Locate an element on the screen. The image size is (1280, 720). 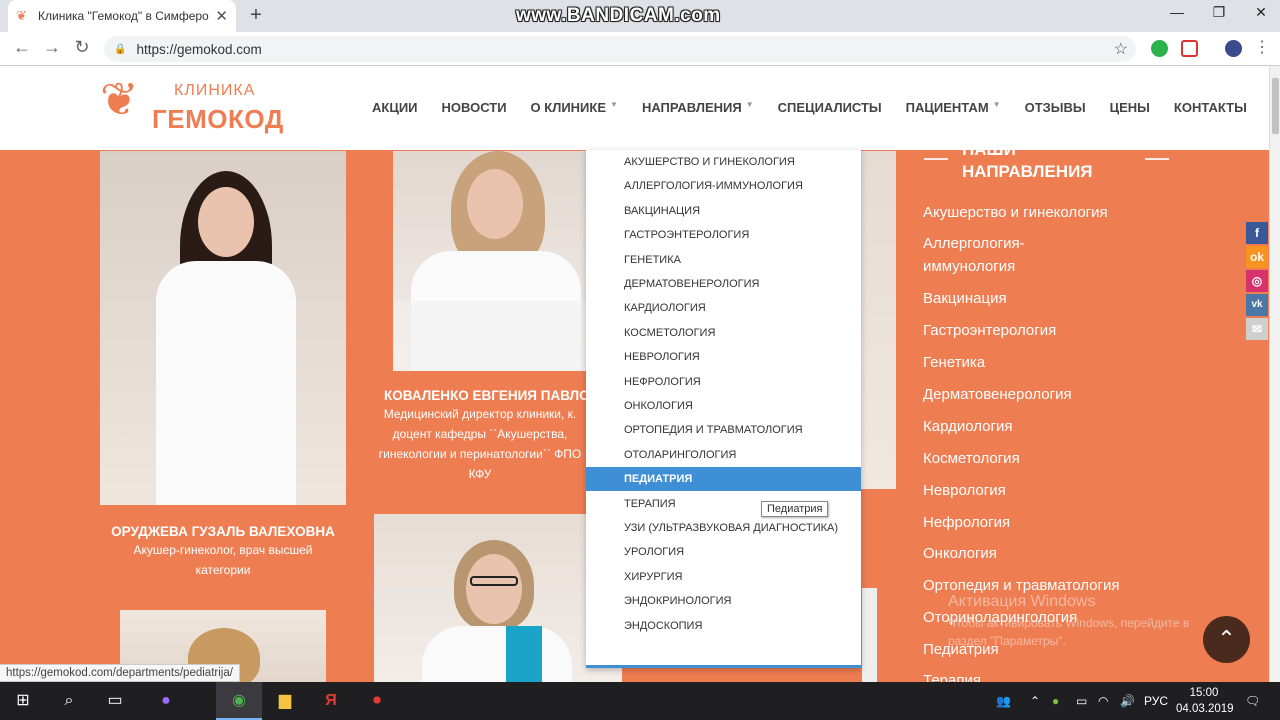
dropdown-item: Аллергология-иммунология is located at coordinates (723, 186).